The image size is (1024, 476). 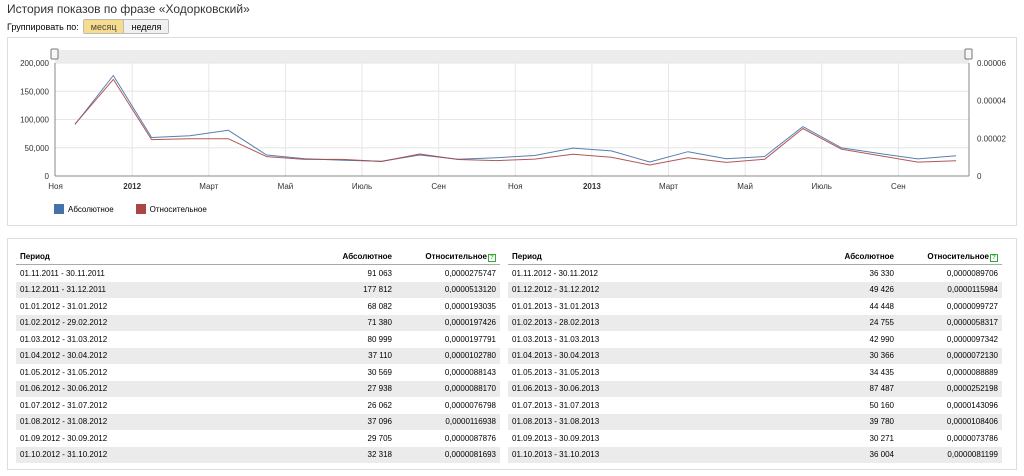 I want to click on cell-relative: 0,0000058317, so click(x=950, y=322).